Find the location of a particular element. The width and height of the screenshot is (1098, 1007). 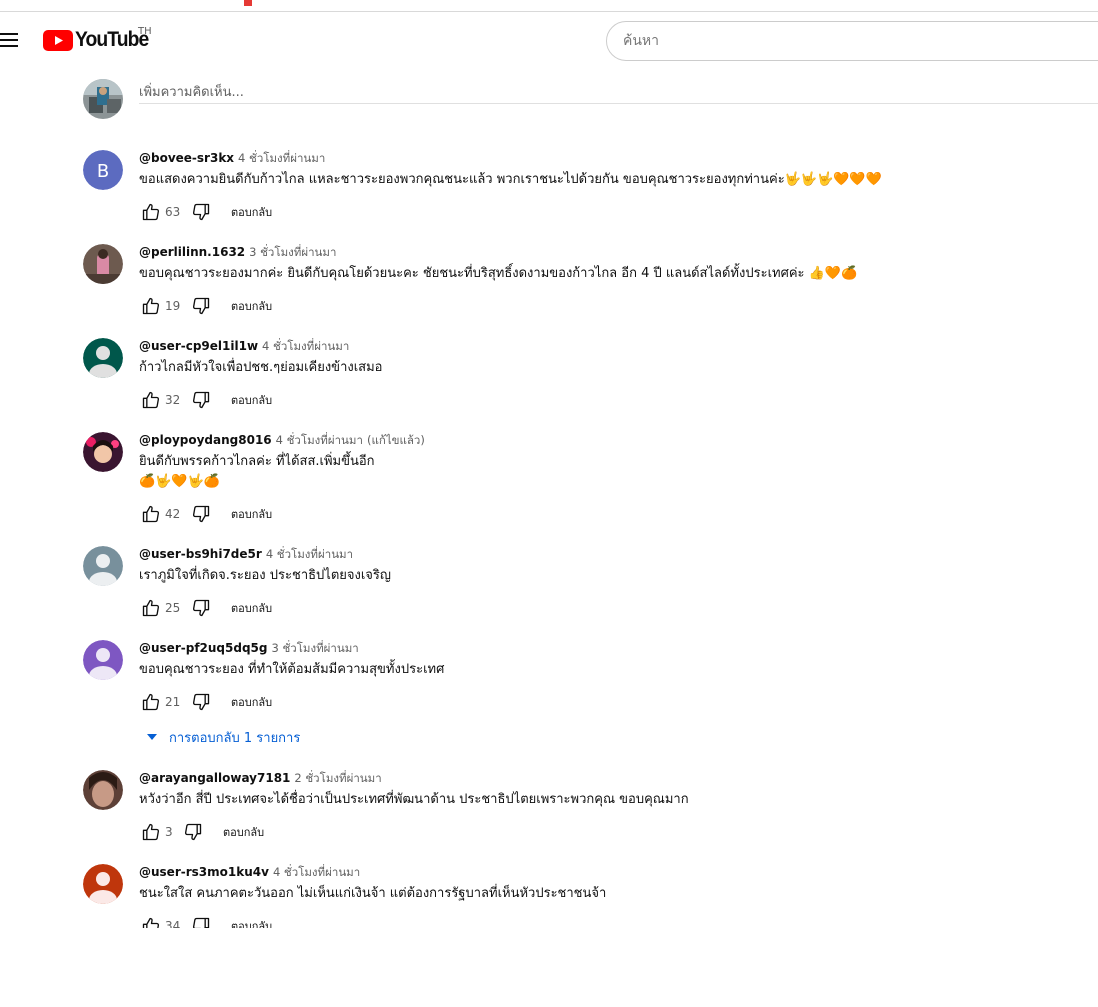

like-count: 3 is located at coordinates (169, 832).